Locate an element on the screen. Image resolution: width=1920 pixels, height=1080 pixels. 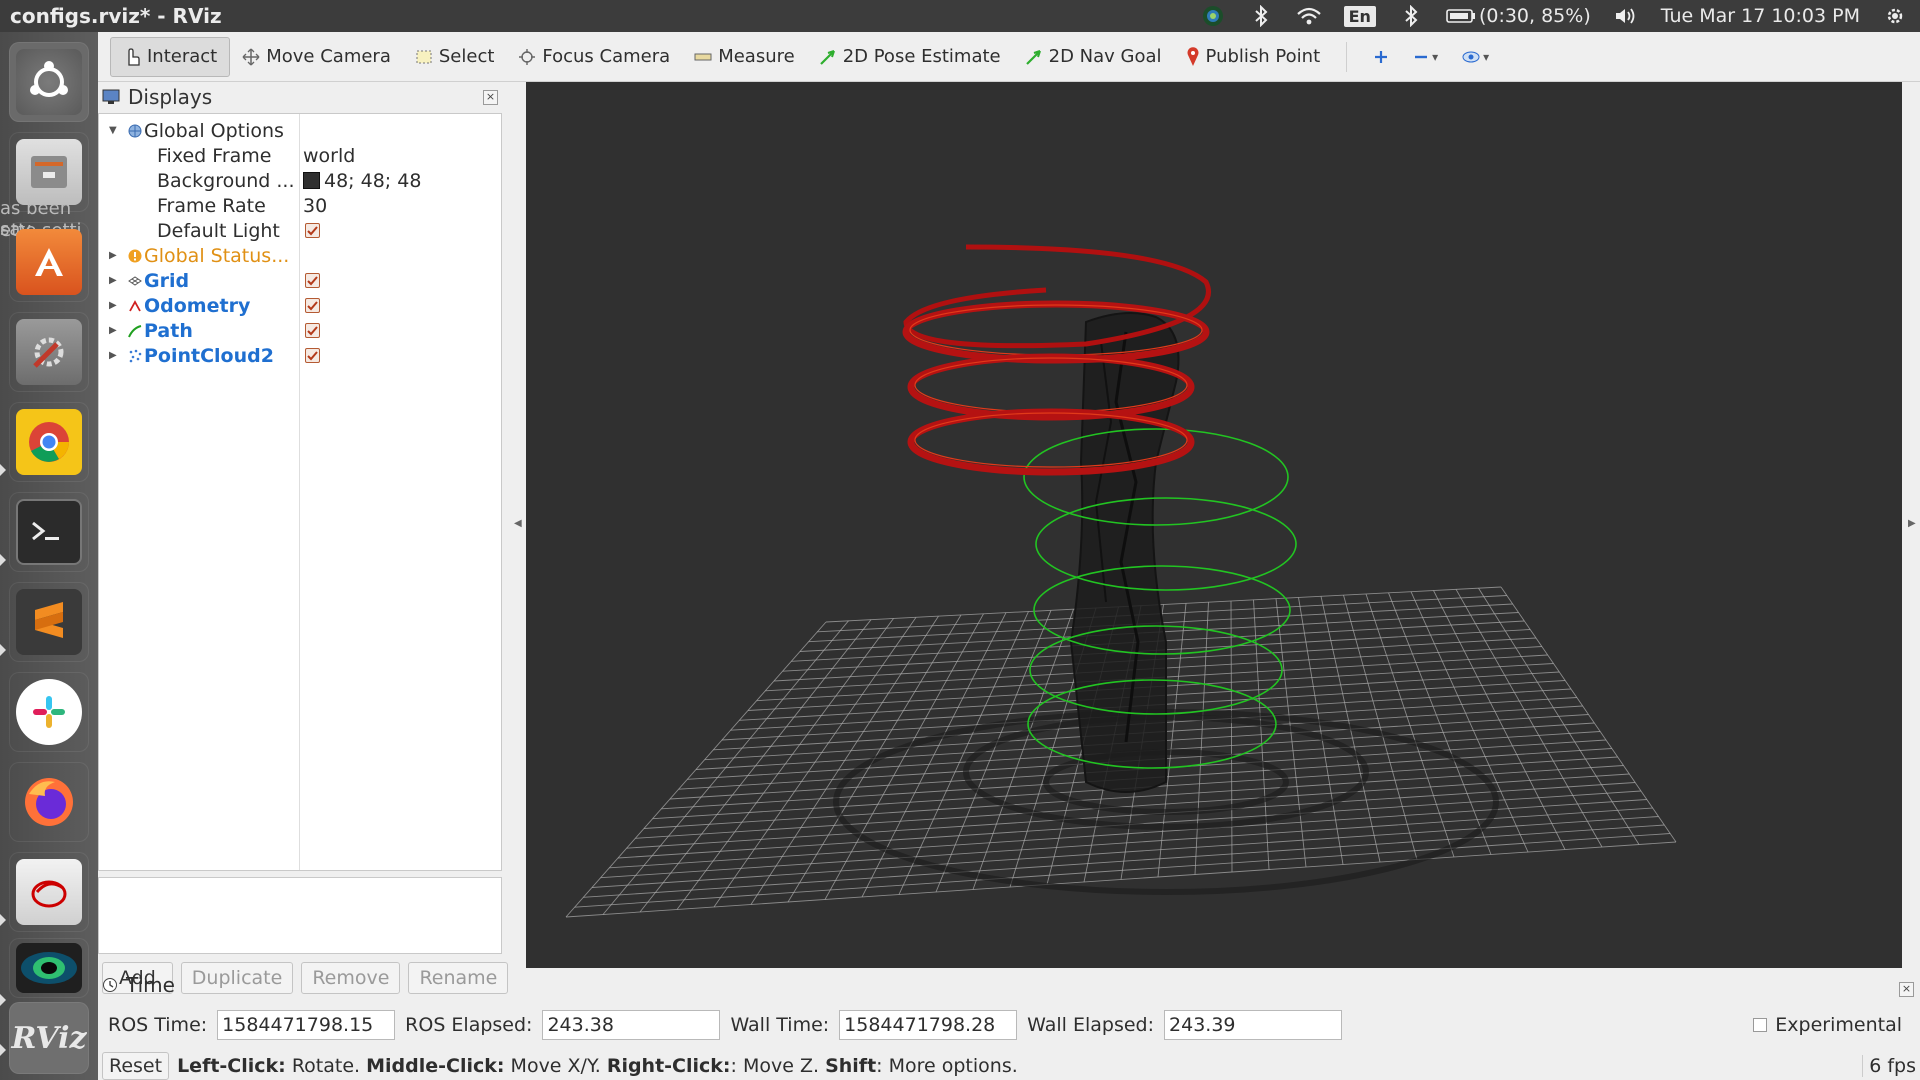
tool-properties-button: ▾ is located at coordinates (1475, 57).